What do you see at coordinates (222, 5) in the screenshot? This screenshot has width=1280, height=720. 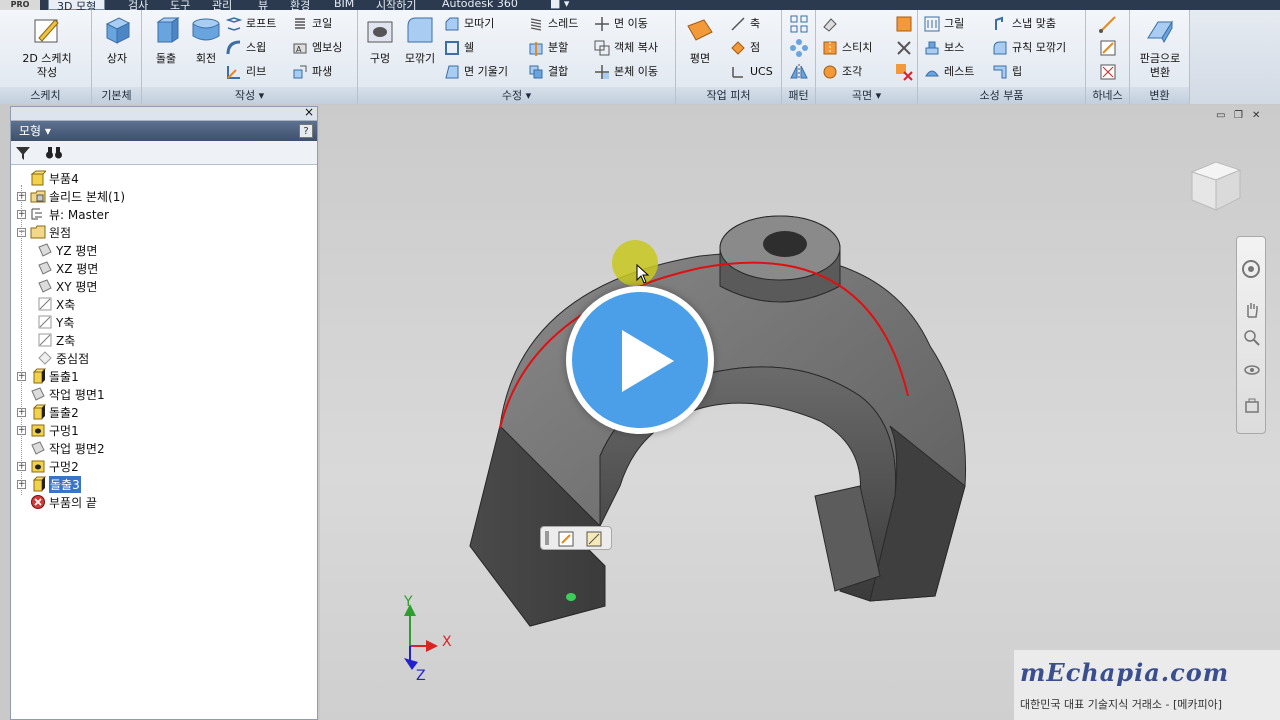 I see `tab-manage: 관리` at bounding box center [222, 5].